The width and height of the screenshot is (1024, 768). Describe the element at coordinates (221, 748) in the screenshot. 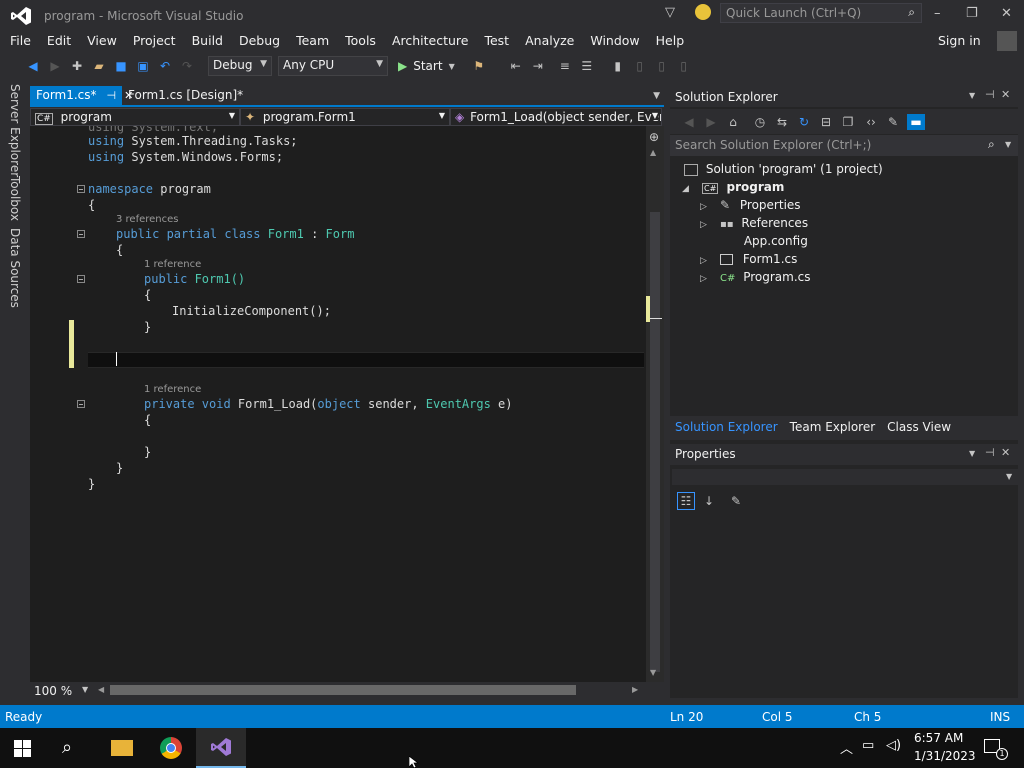

I see `visual-studio-taskbar-button` at that location.